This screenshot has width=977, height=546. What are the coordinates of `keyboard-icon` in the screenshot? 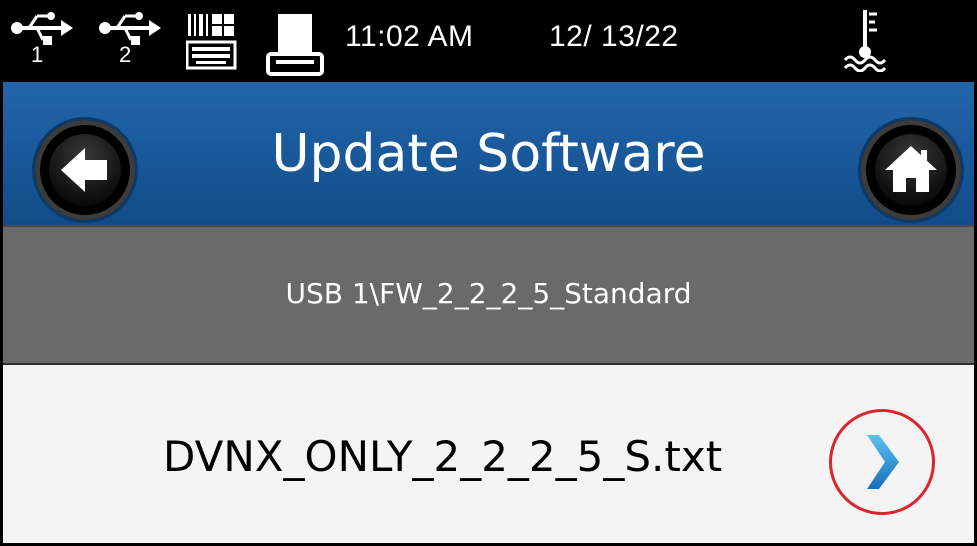 It's located at (211, 42).